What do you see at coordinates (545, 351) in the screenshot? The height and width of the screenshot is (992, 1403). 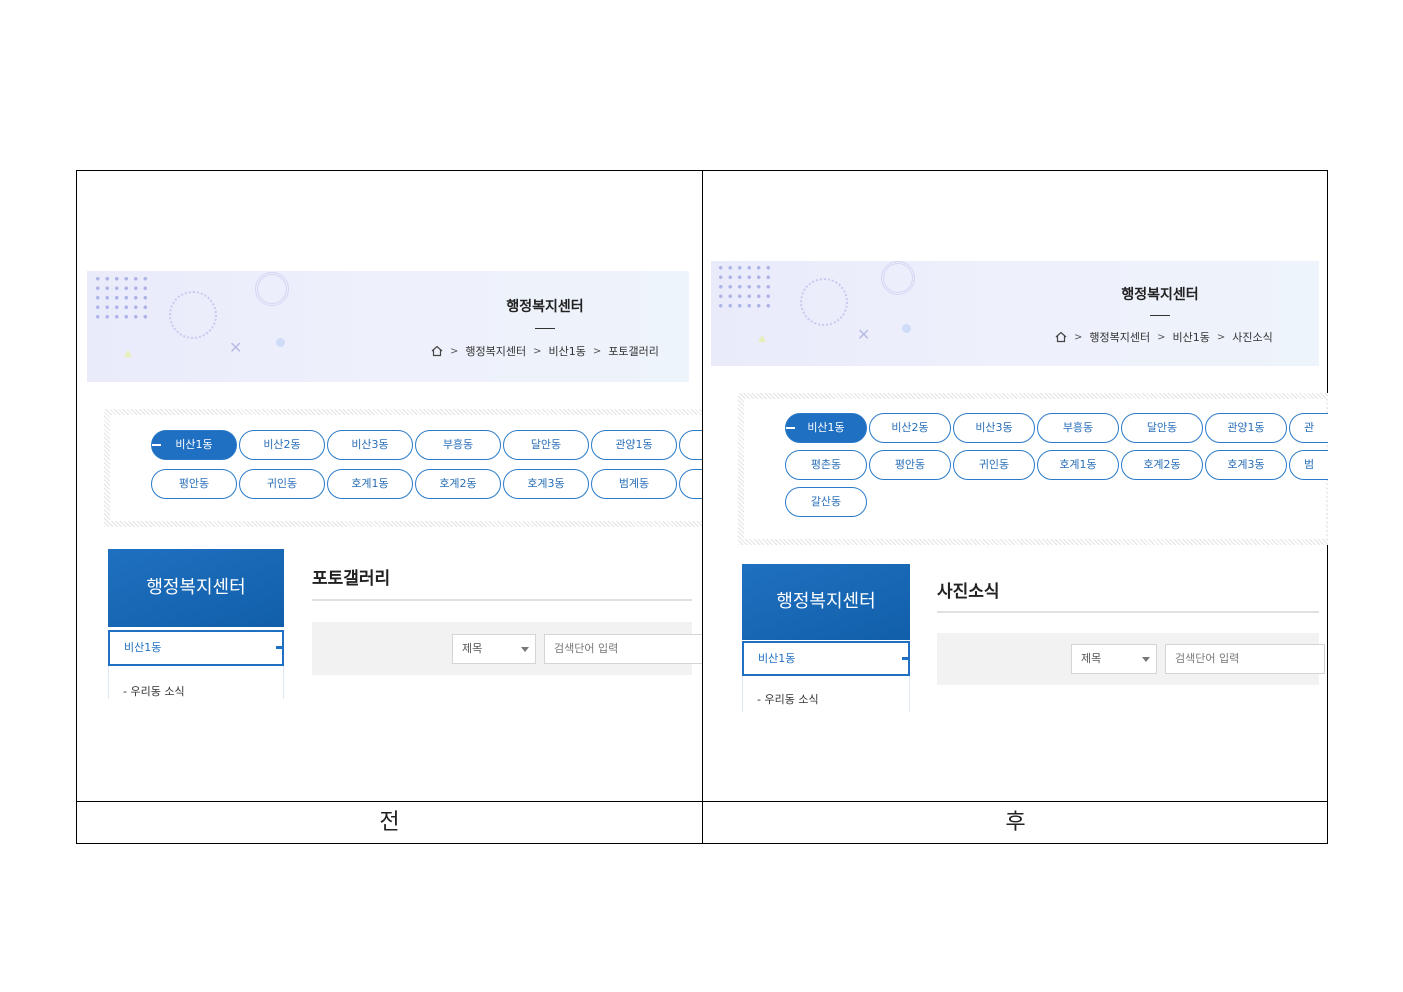 I see `breadcrumb: > 행정복지센터 > 비산1동 > 포토갤러리` at bounding box center [545, 351].